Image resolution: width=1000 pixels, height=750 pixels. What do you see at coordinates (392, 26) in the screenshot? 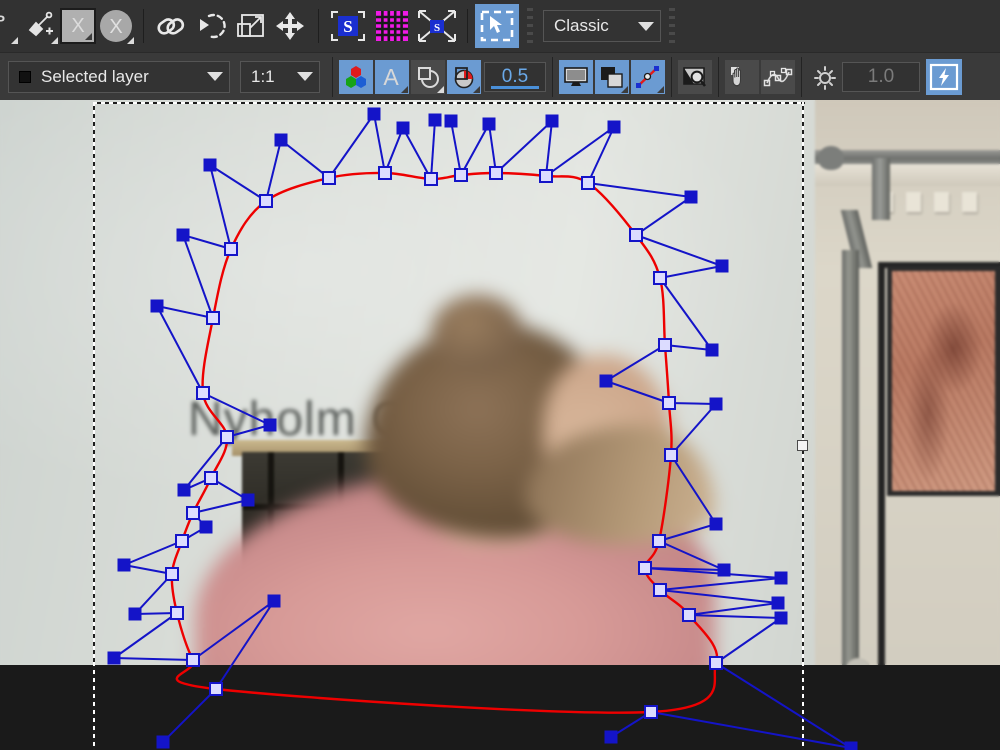
I see `grid-warp-tool` at bounding box center [392, 26].